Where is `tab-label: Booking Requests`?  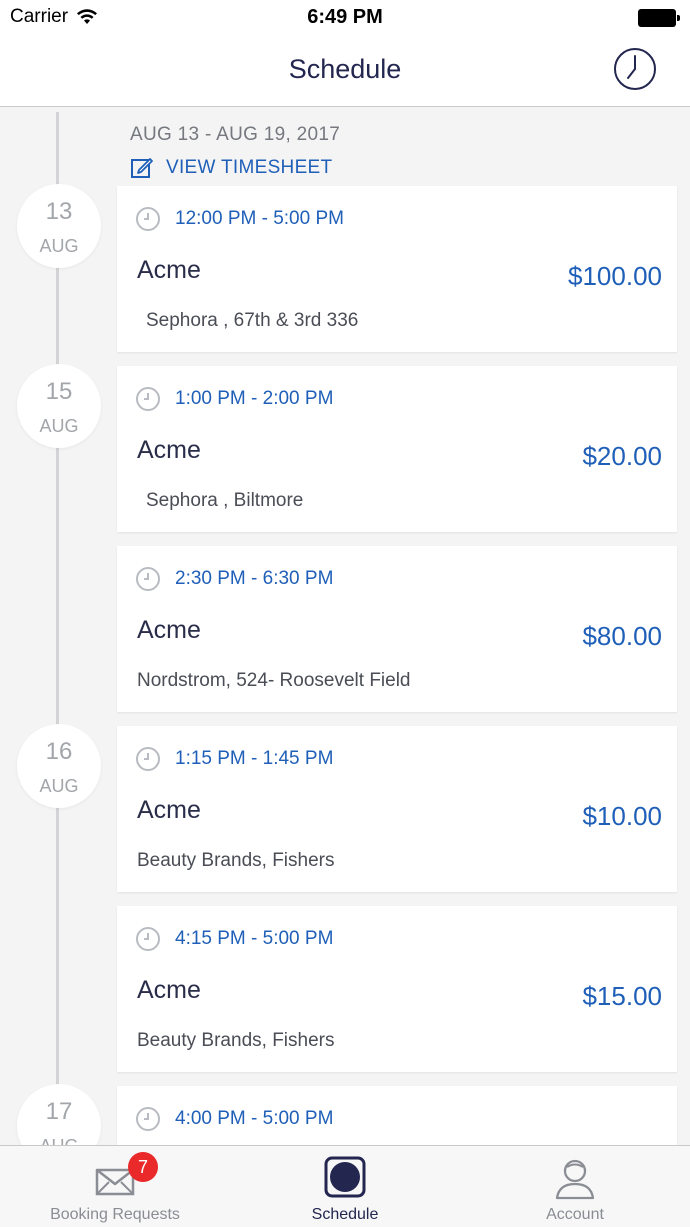 tab-label: Booking Requests is located at coordinates (115, 1214).